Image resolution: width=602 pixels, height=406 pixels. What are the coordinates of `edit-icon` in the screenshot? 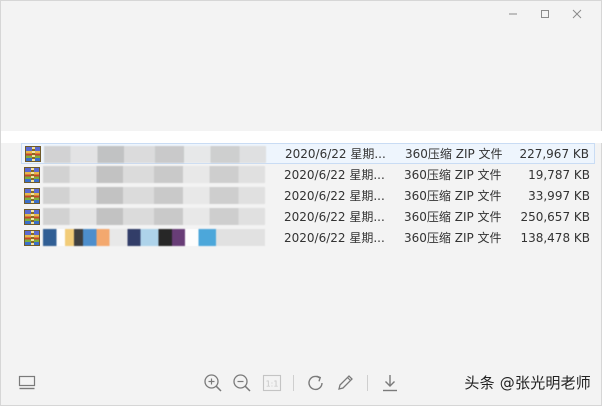 It's located at (345, 382).